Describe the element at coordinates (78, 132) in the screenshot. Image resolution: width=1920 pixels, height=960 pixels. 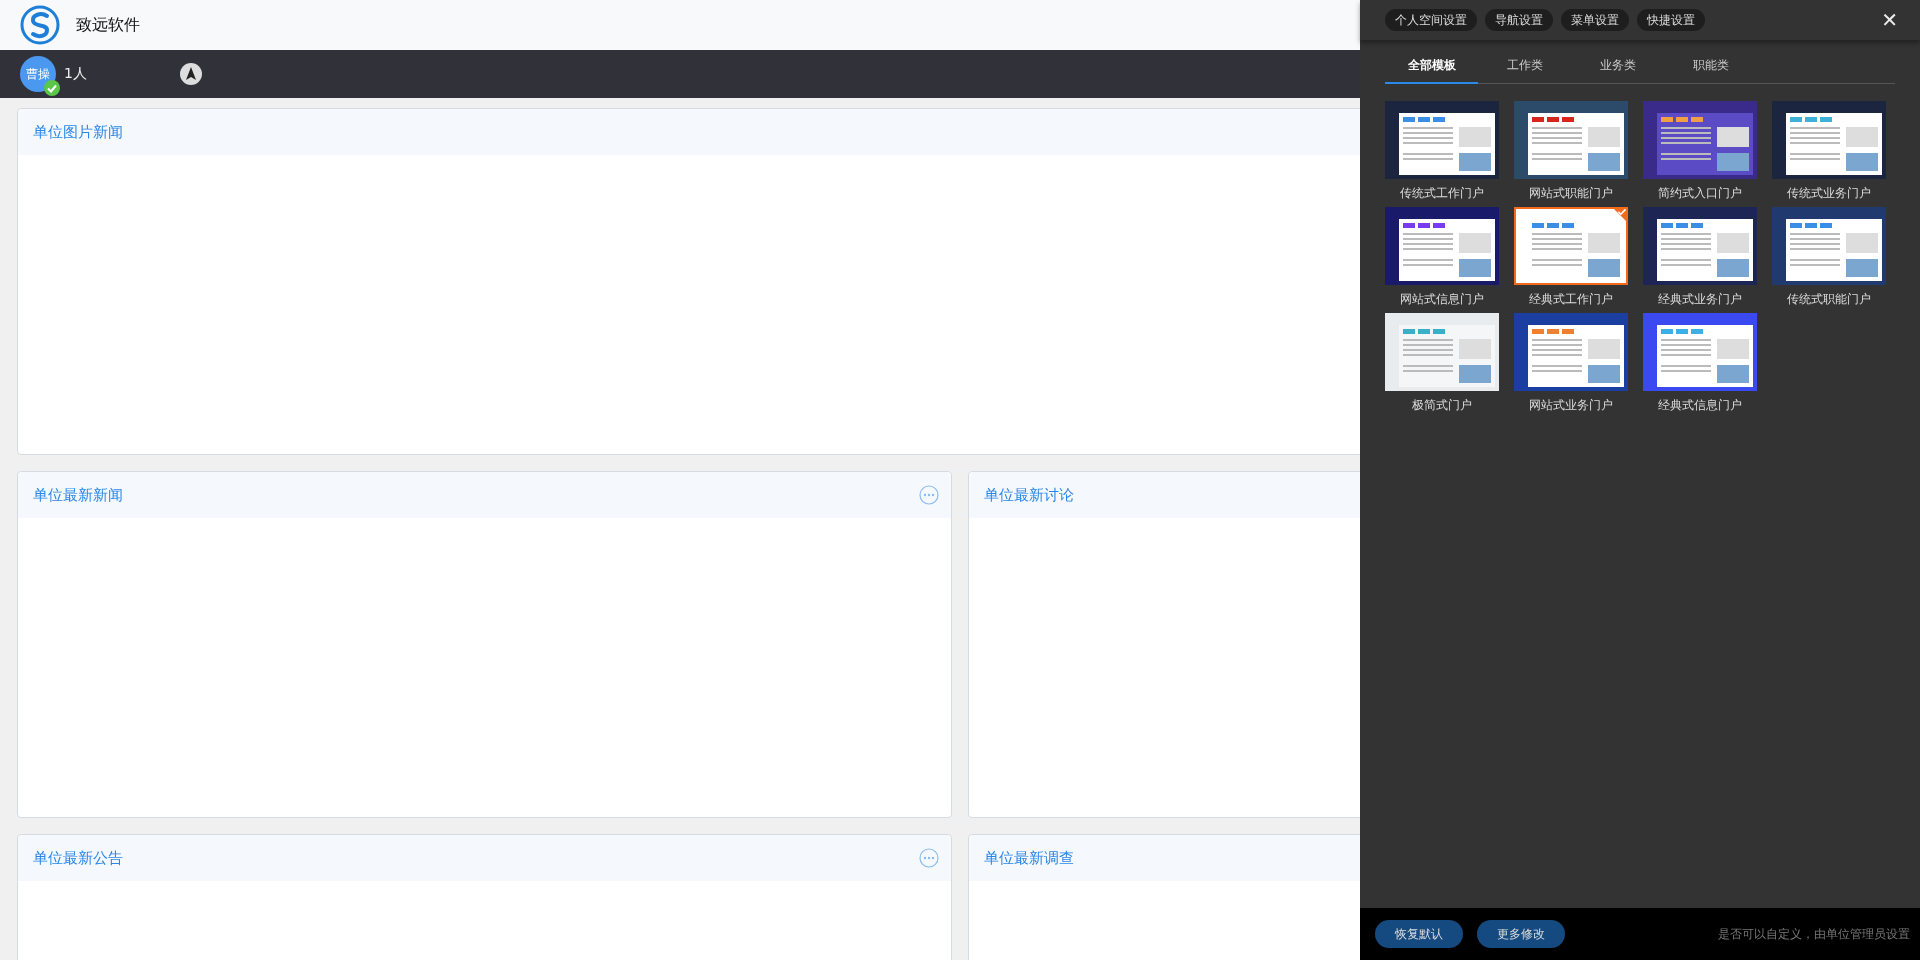
I see `card-title: 单位图片新闻` at that location.